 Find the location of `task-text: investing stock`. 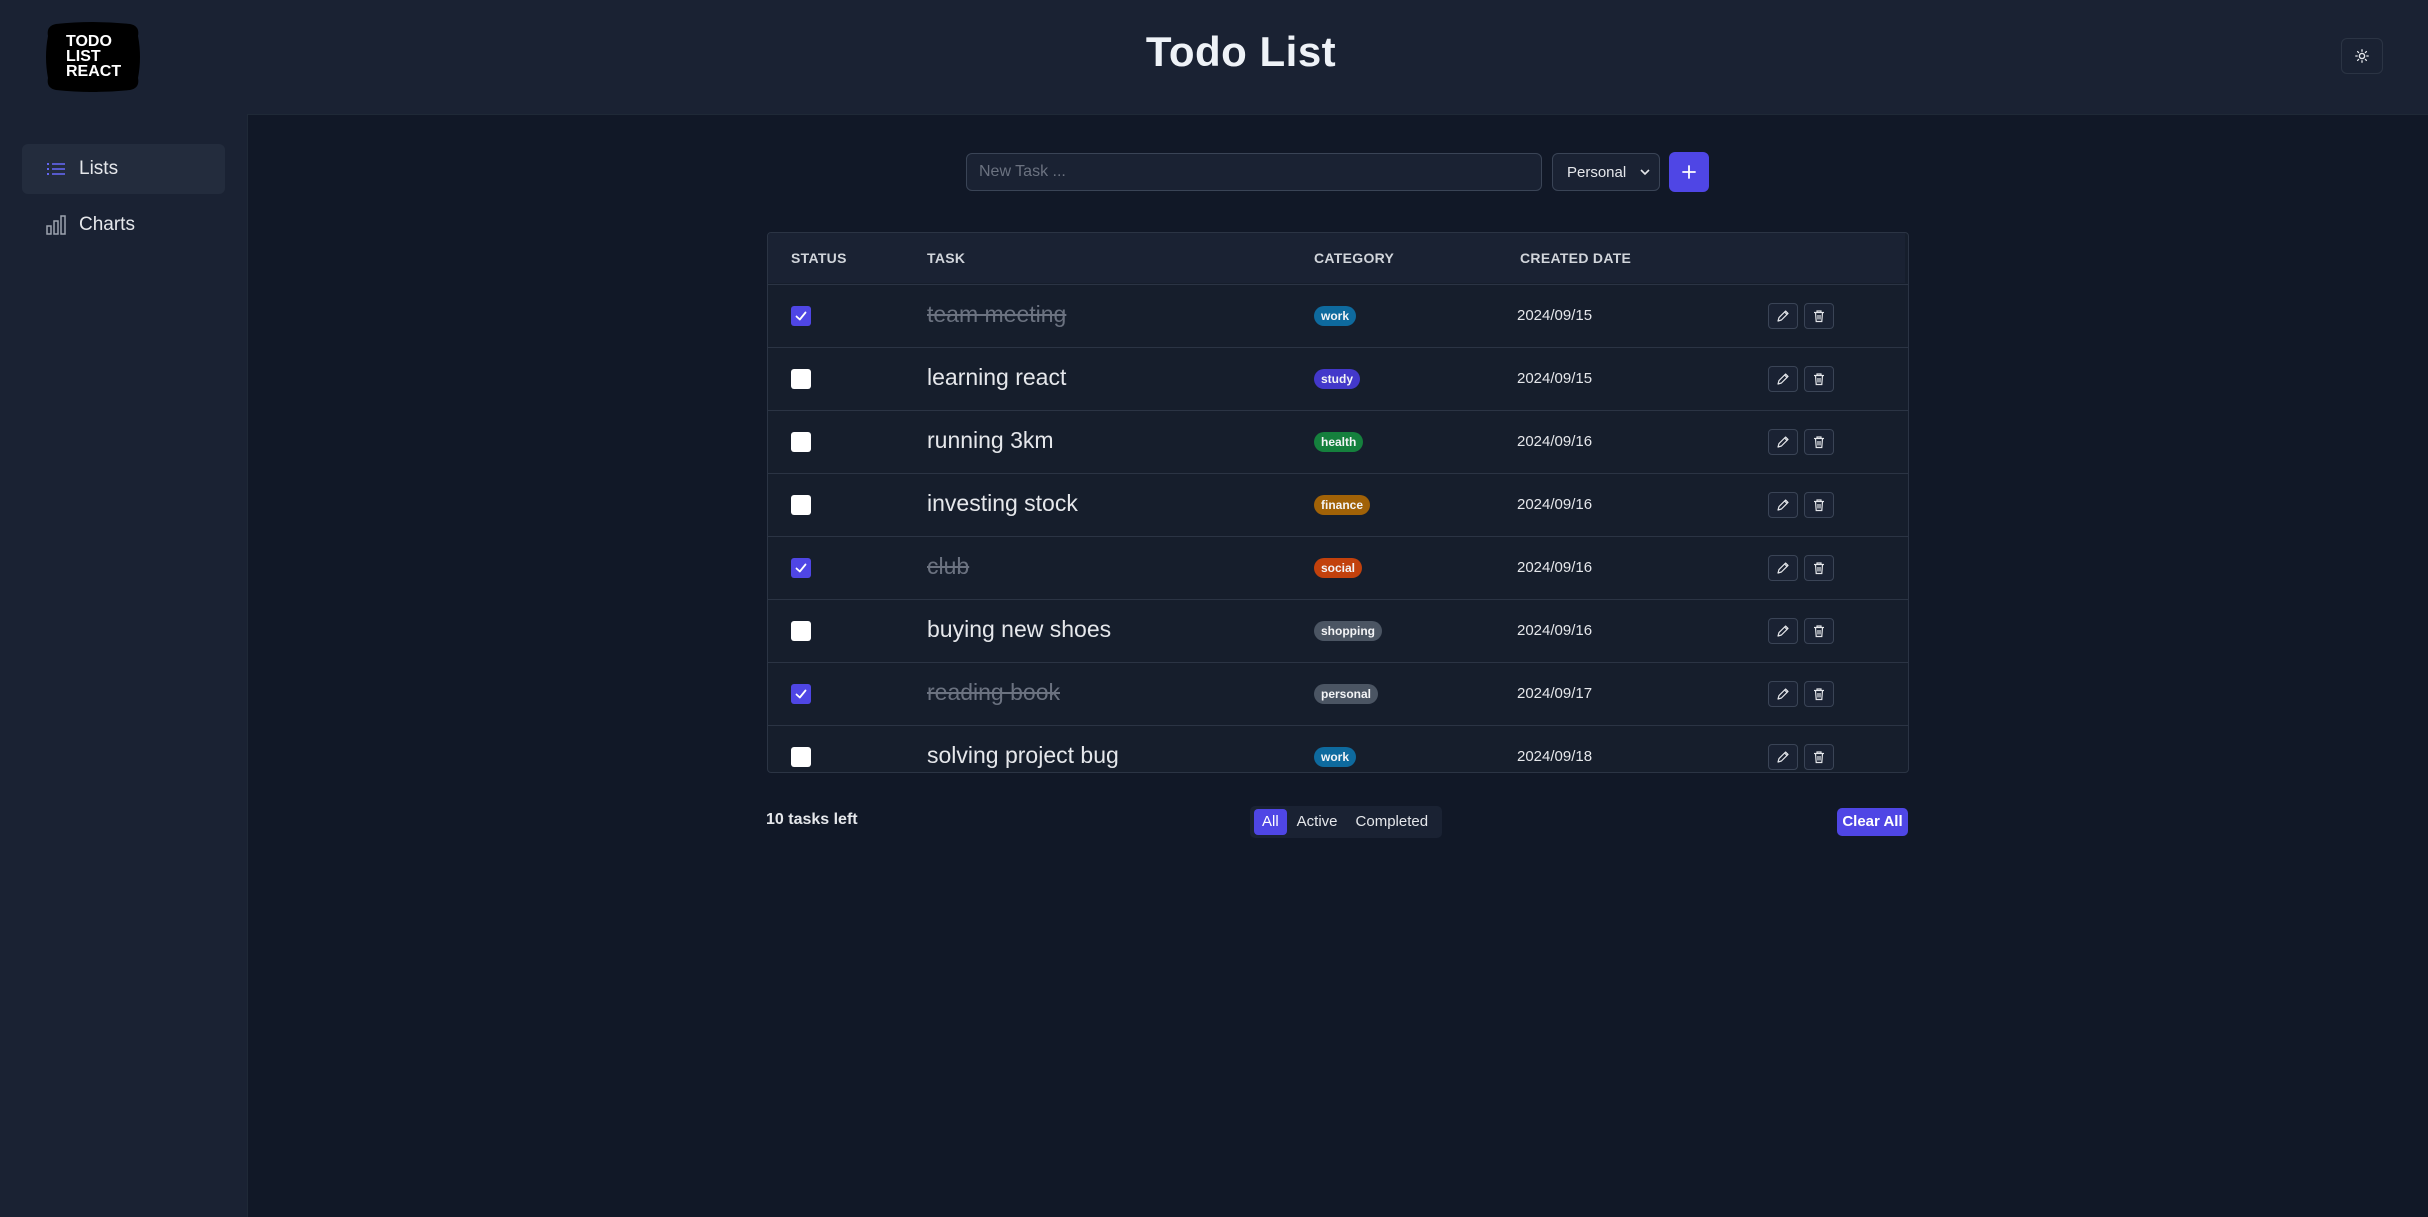

task-text: investing stock is located at coordinates (1002, 503).